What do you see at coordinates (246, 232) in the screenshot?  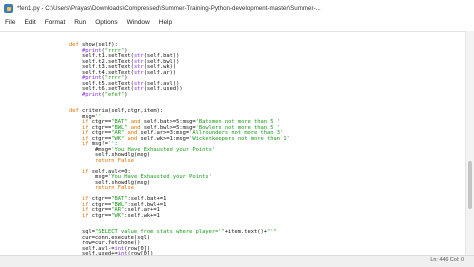 I see `code-token-text: +item.text()+` at bounding box center [246, 232].